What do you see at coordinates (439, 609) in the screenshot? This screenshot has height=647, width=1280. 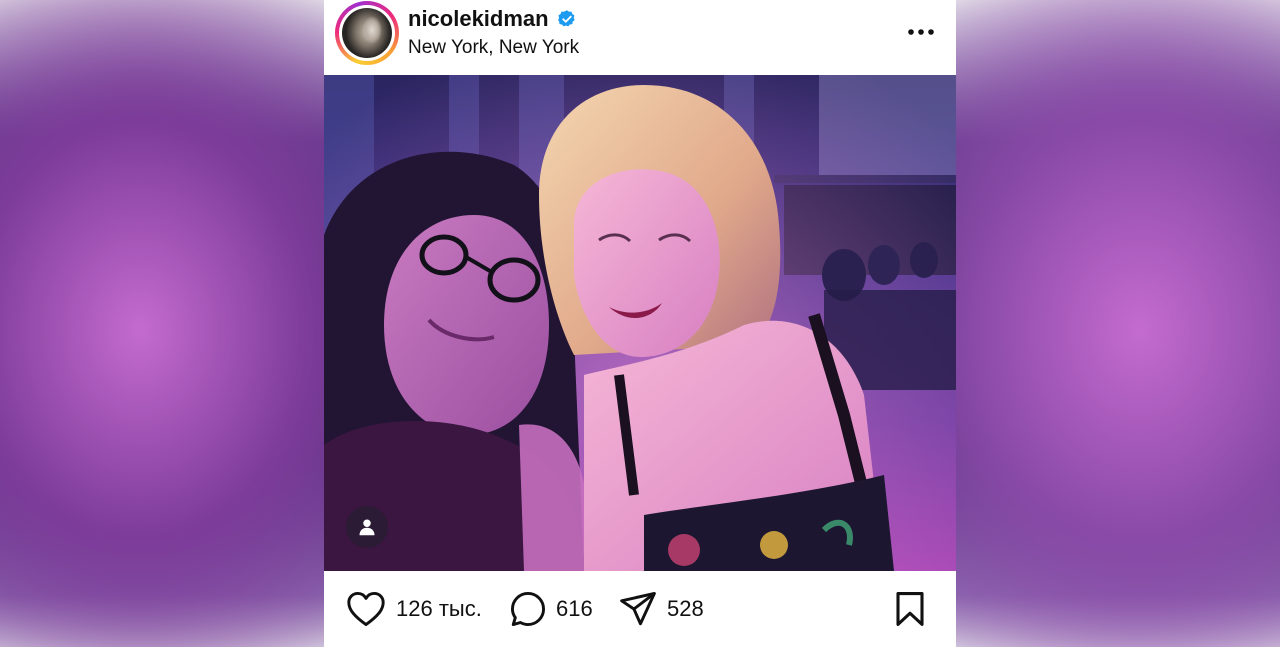 I see `likes-count: 126 тыс.` at bounding box center [439, 609].